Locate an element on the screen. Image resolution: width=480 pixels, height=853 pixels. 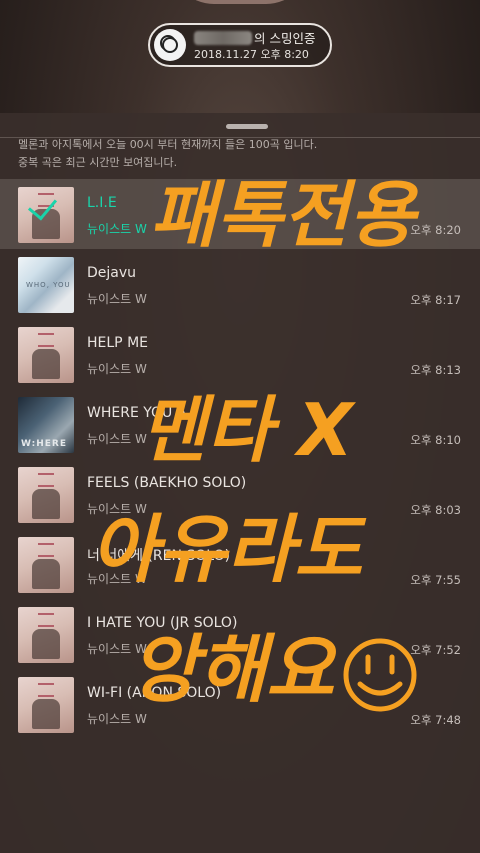
track-time: 오후 8:20 is located at coordinates (435, 230).